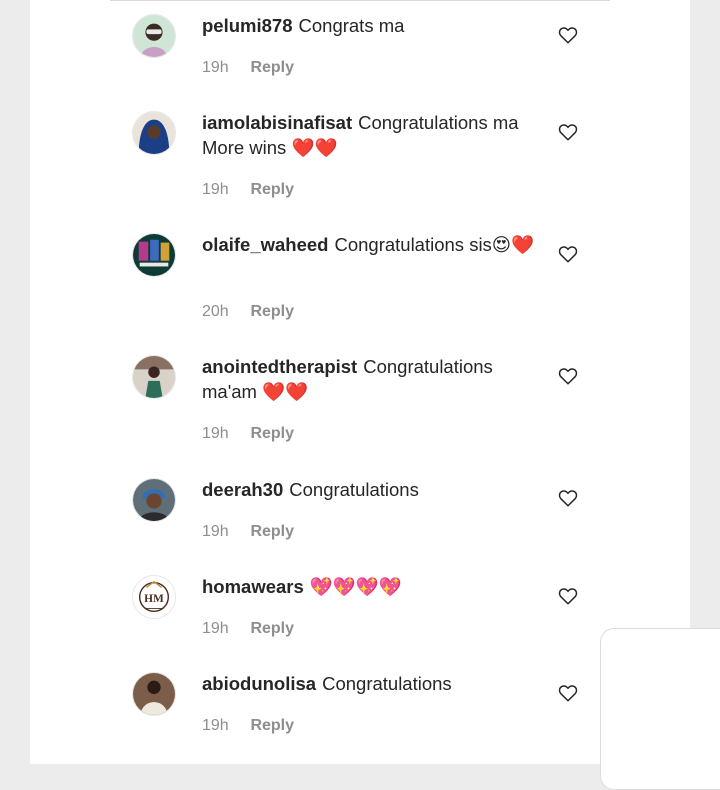 This screenshot has width=720, height=790. Describe the element at coordinates (434, 244) in the screenshot. I see `comment-text: Congratulations sis😍❤️` at that location.